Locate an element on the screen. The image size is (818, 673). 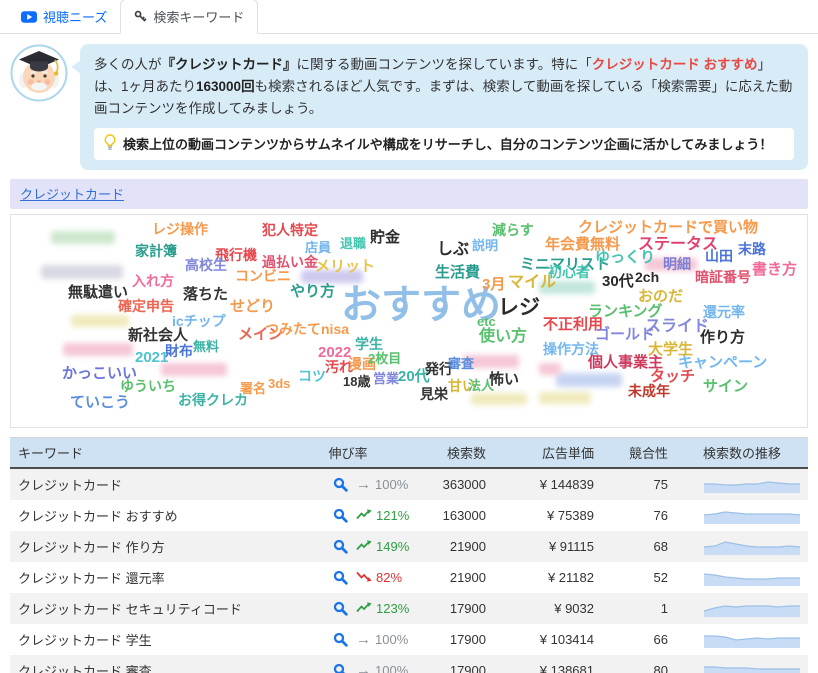
growth-cell: → 100% is located at coordinates (378, 664).